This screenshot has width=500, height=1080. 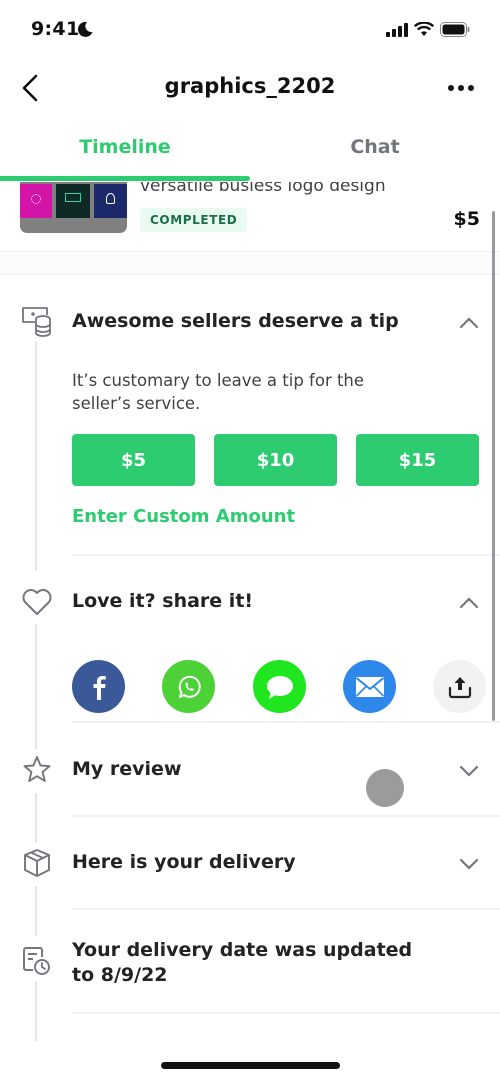 What do you see at coordinates (194, 220) in the screenshot?
I see `status-badge: COMPLETED` at bounding box center [194, 220].